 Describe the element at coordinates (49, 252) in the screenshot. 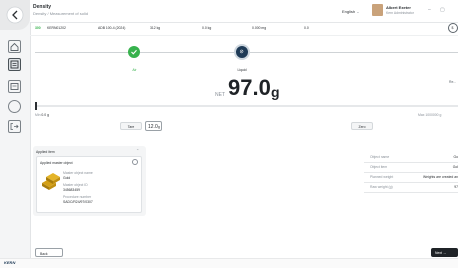

I see `back-button: Back` at that location.